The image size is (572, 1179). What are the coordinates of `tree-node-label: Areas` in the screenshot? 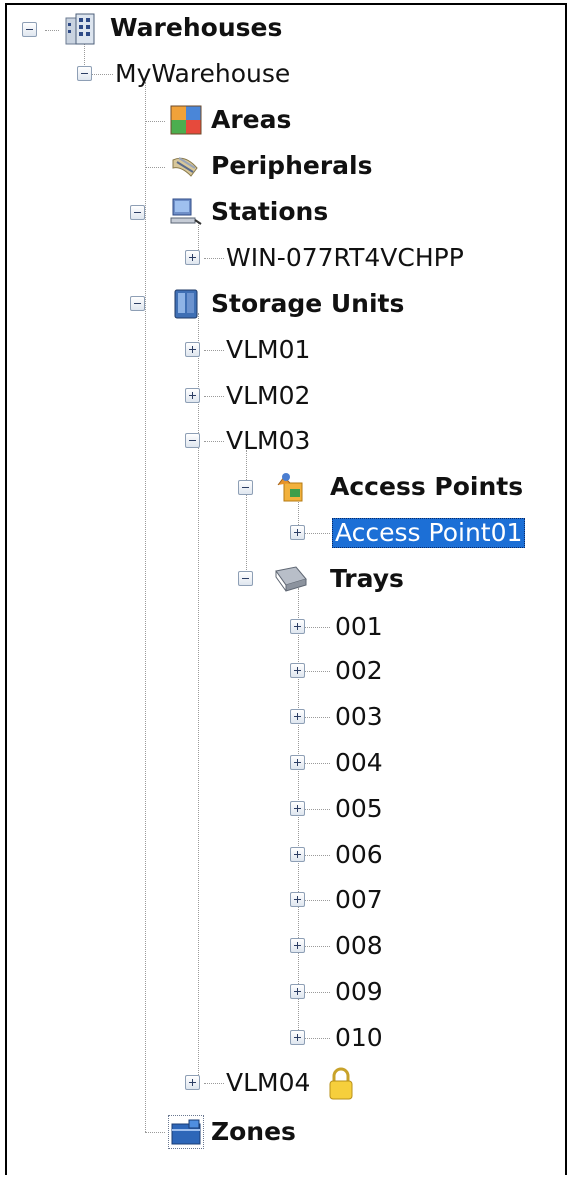 It's located at (251, 119).